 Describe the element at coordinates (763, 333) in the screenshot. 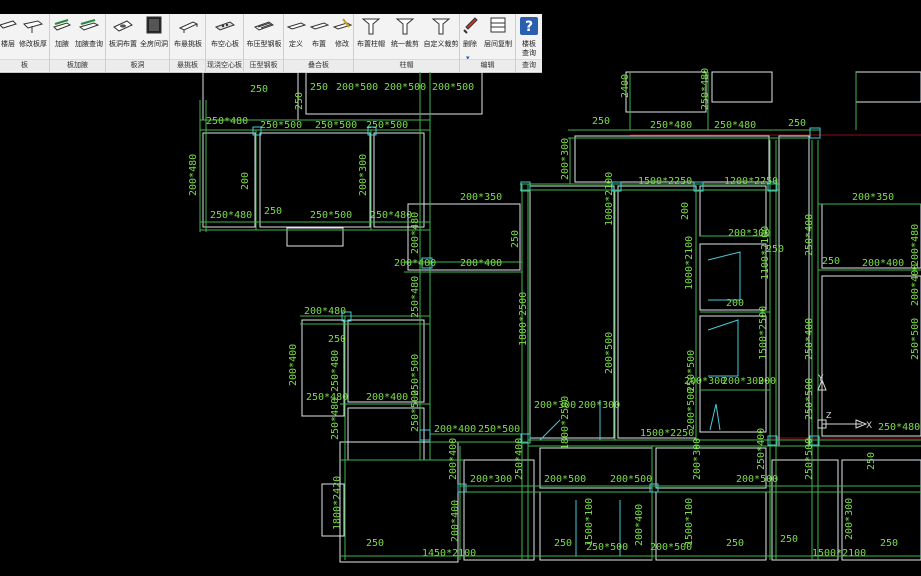

I see `dim-label: 1500*2500` at that location.